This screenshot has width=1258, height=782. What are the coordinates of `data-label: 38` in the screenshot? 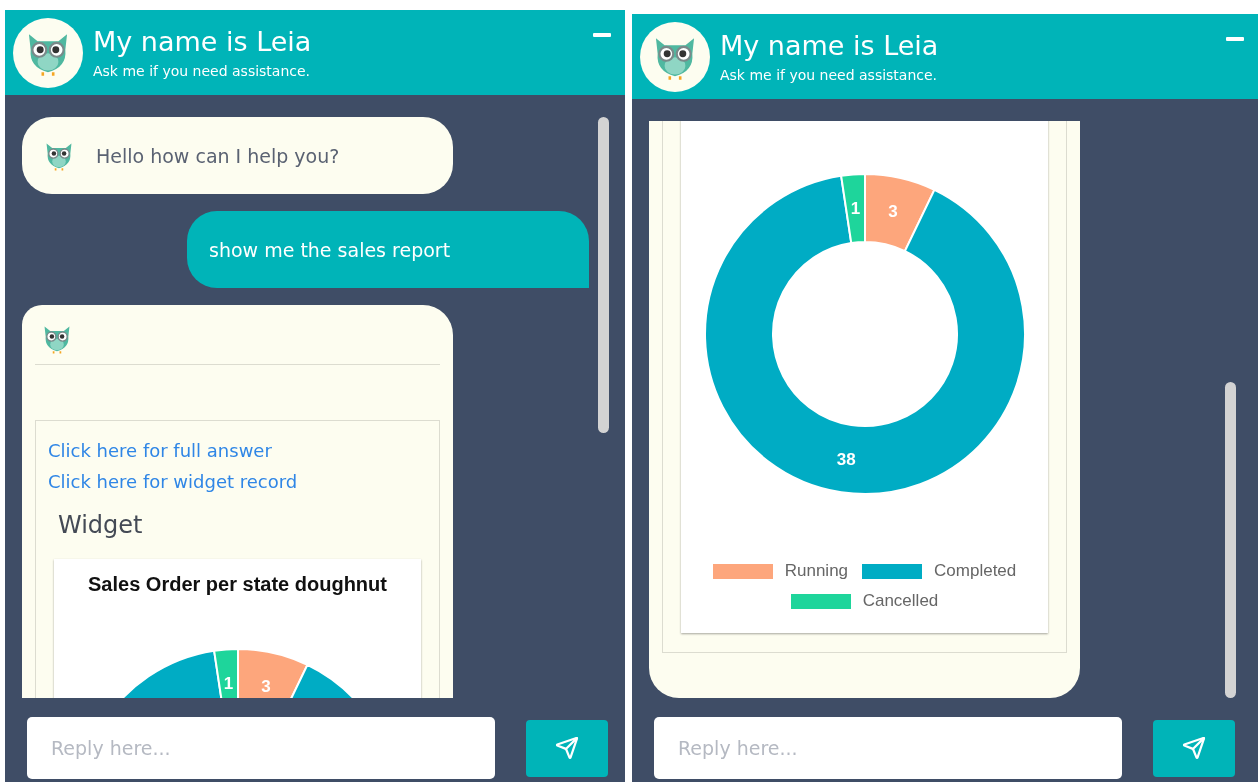 It's located at (846, 459).